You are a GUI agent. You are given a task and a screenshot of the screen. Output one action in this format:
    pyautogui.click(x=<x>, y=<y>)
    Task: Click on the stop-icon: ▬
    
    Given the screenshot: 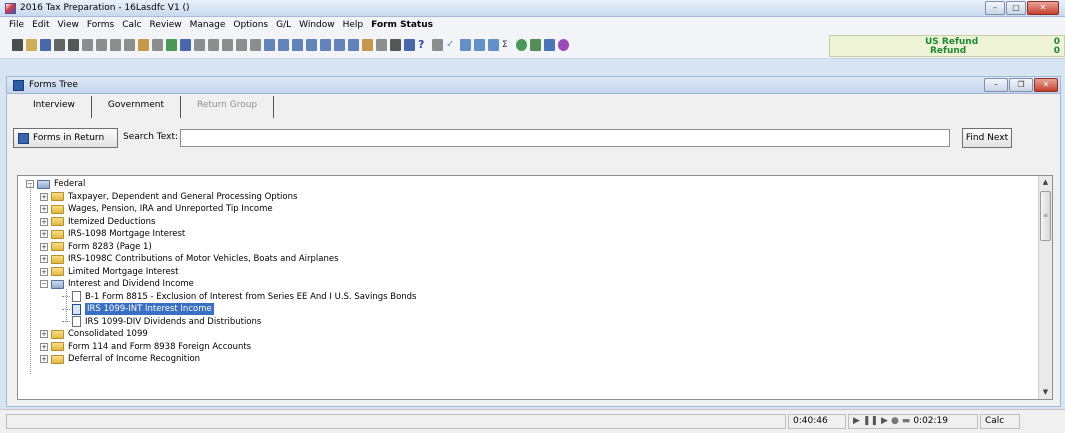 What is the action you would take?
    pyautogui.click(x=906, y=421)
    